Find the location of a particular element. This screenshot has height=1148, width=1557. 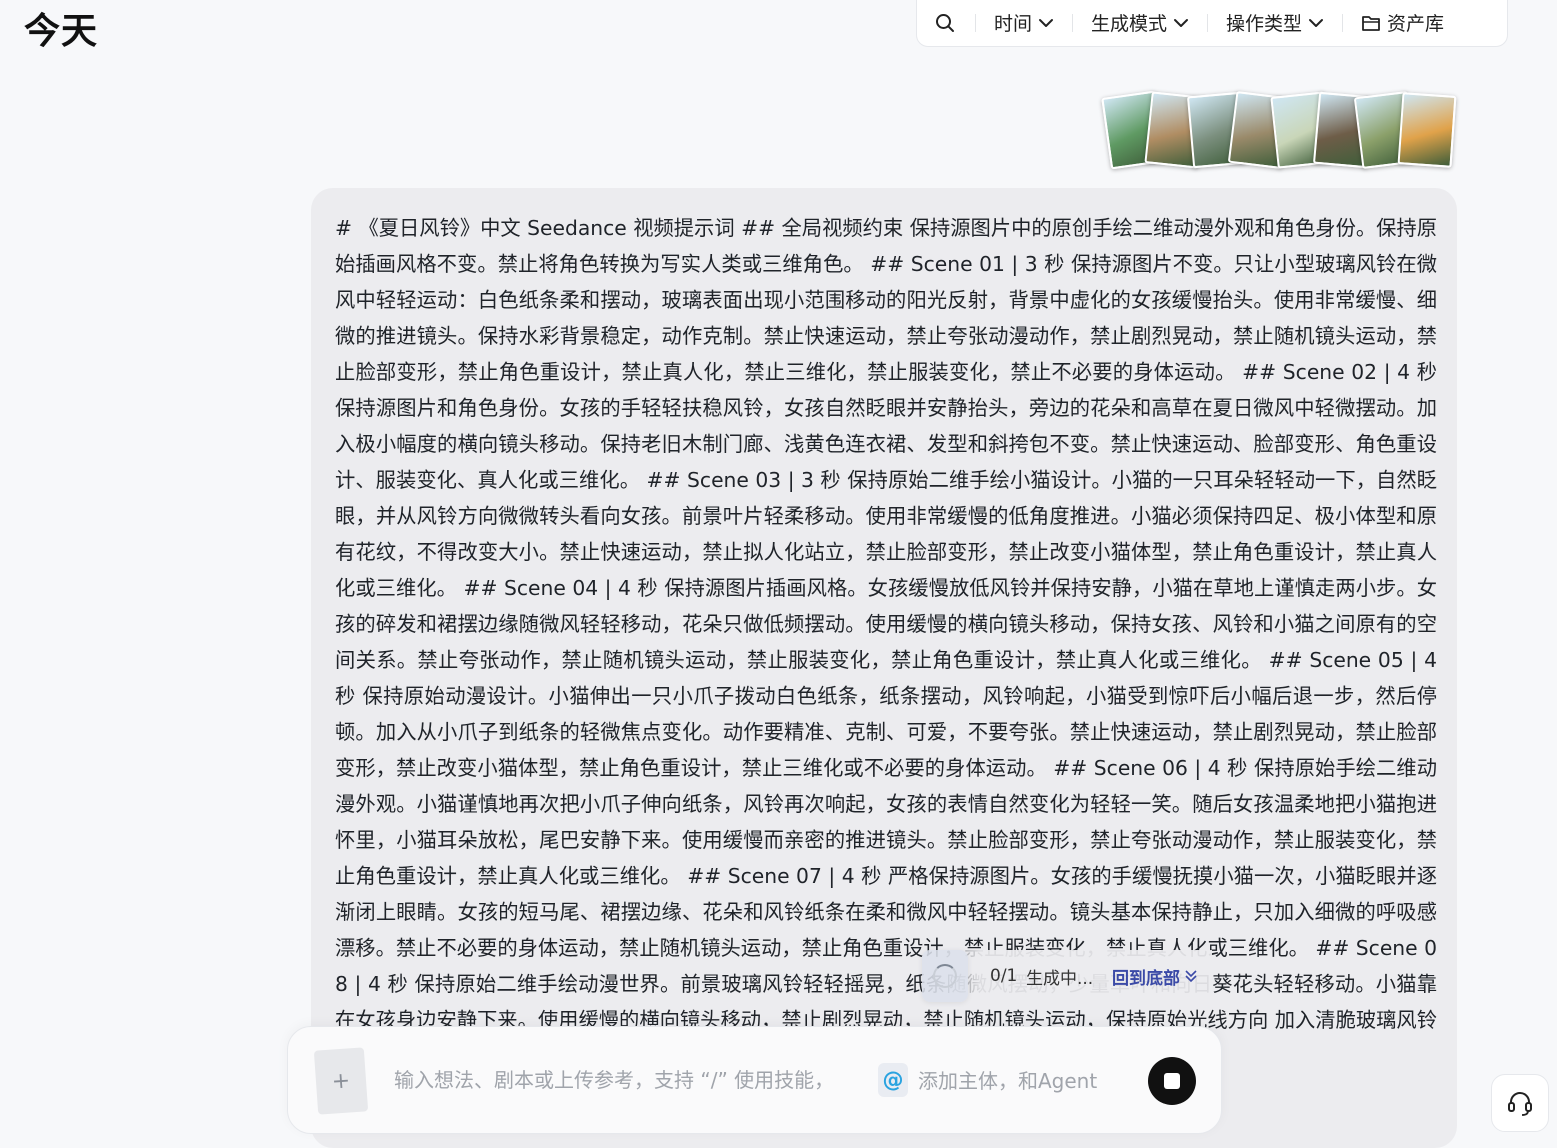

mention-button: @ is located at coordinates (893, 1080).